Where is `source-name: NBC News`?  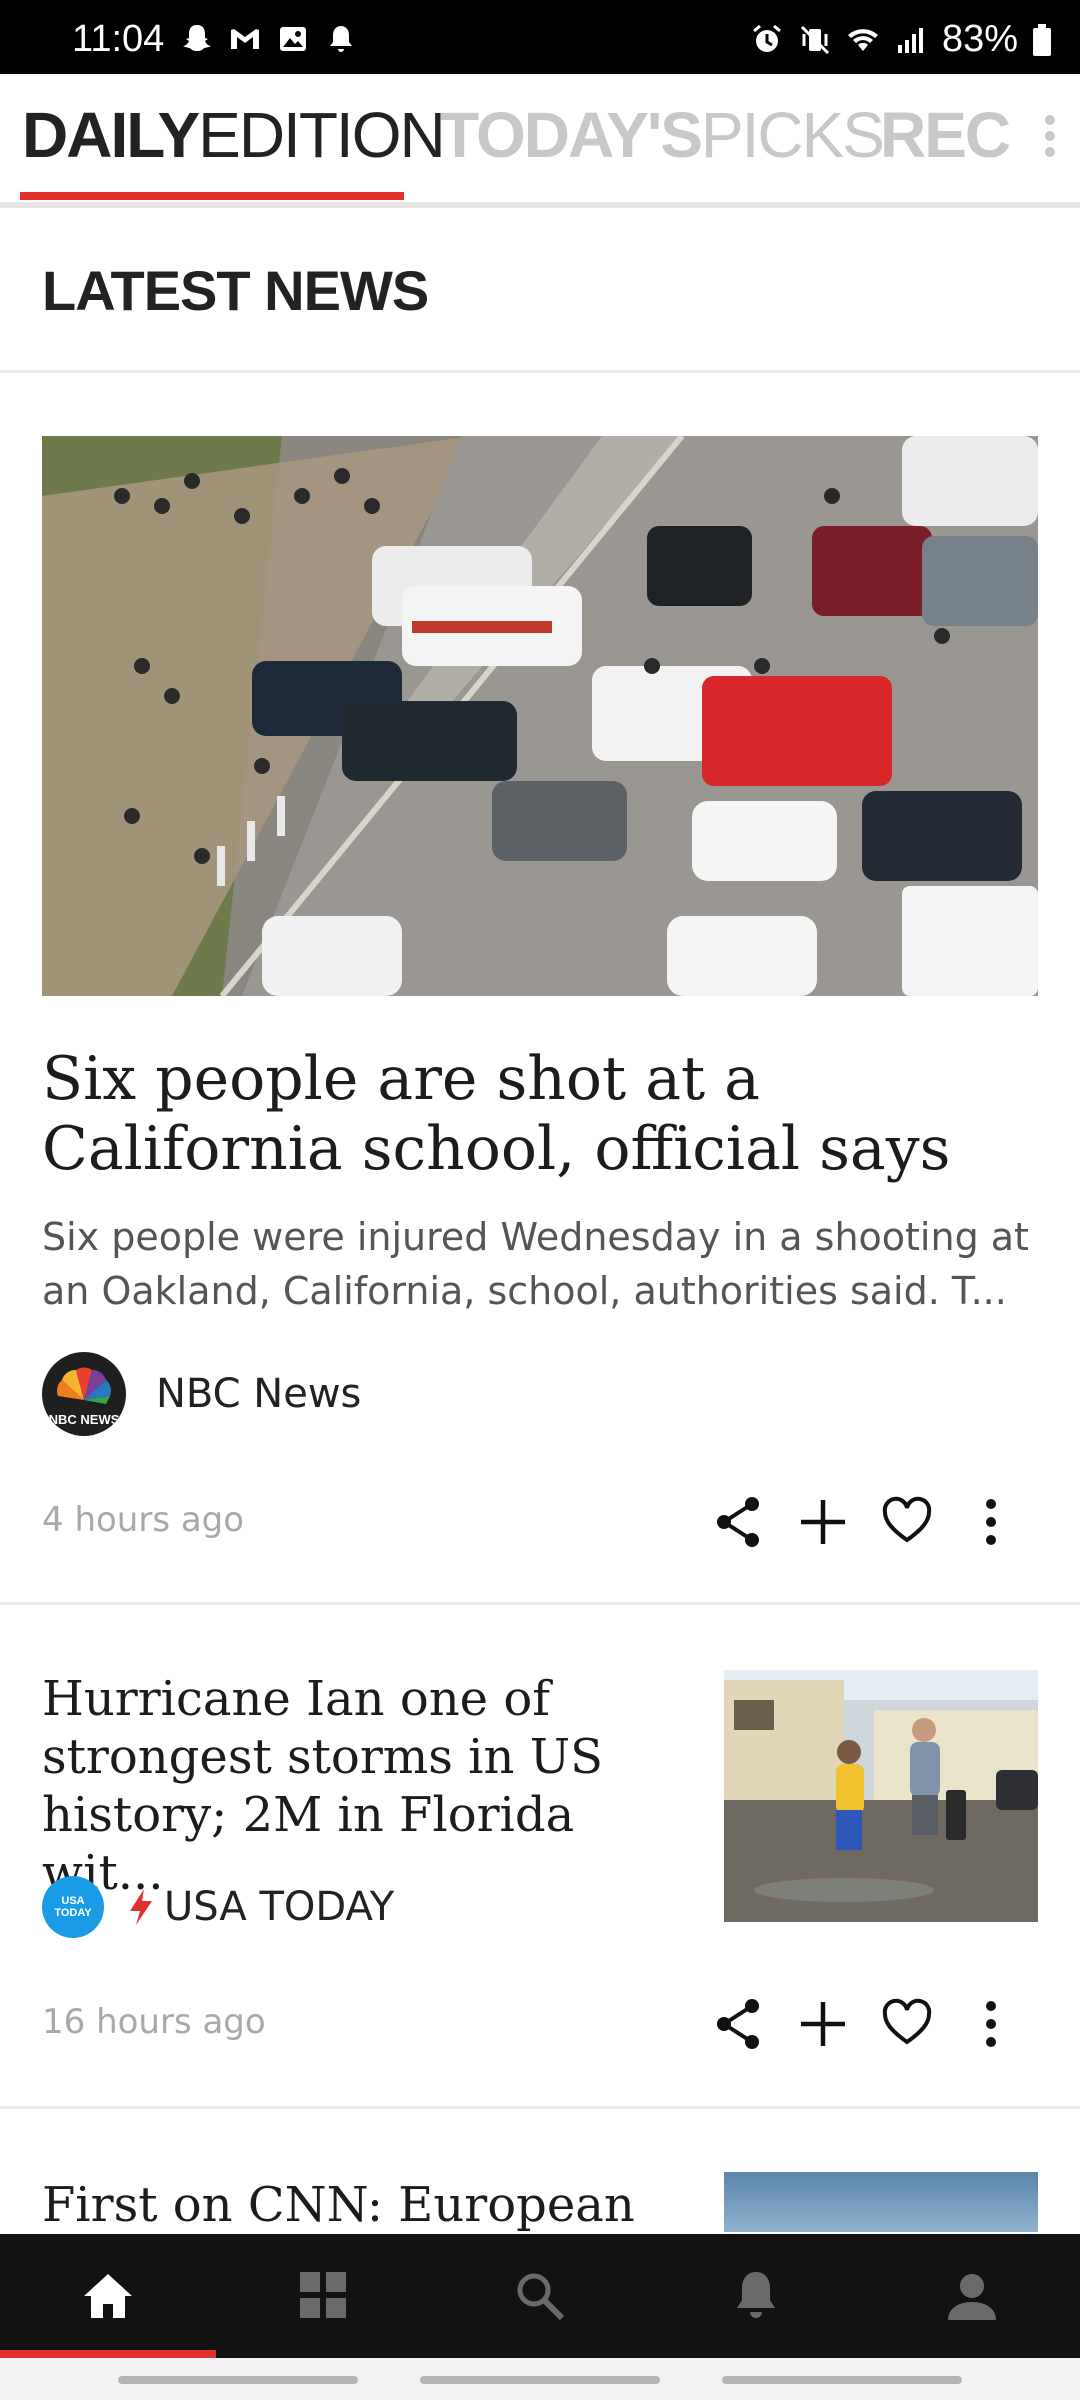
source-name: NBC News is located at coordinates (259, 1394).